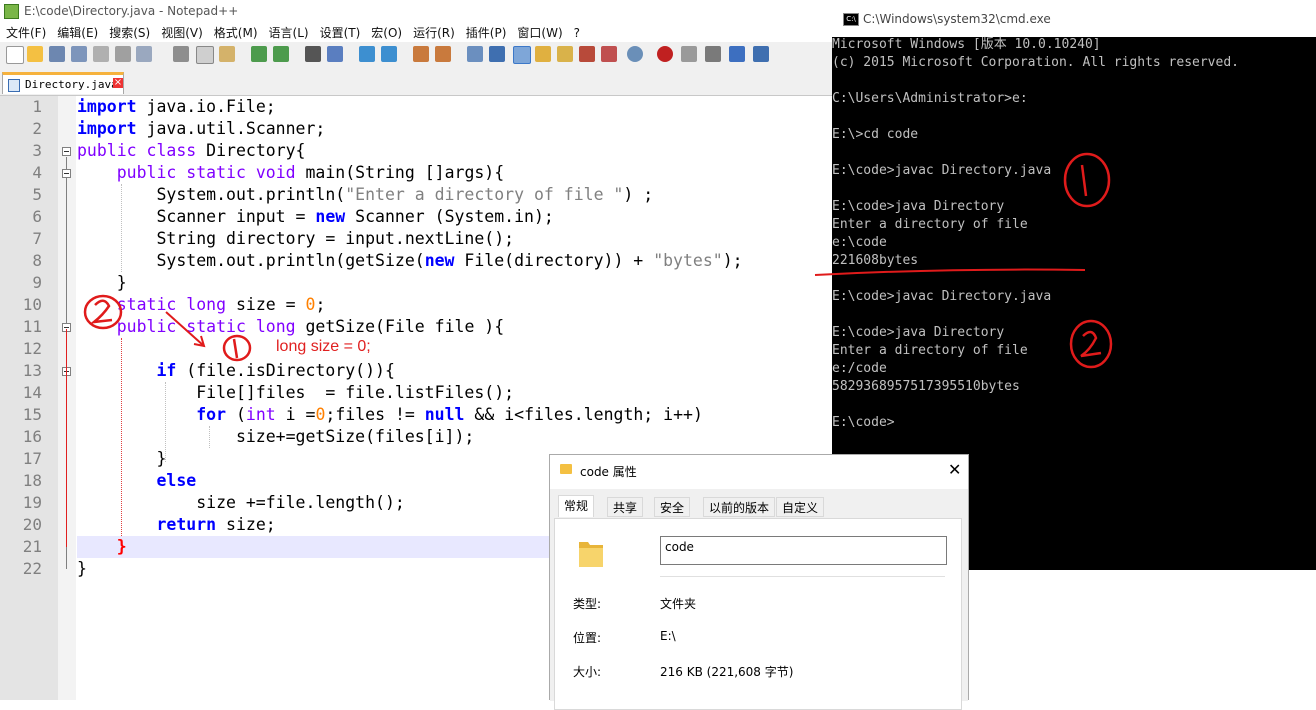 Image resolution: width=1316 pixels, height=710 pixels. Describe the element at coordinates (433, 31) in the screenshot. I see `menu-run: 运行(R)` at that location.